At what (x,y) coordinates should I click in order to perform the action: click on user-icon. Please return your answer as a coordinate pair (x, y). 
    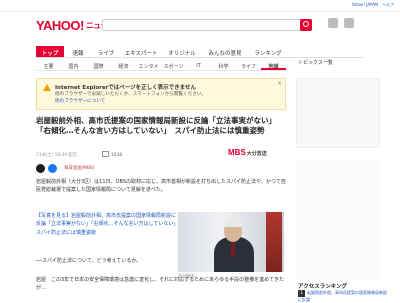
    Looking at the image, I should click on (349, 23).